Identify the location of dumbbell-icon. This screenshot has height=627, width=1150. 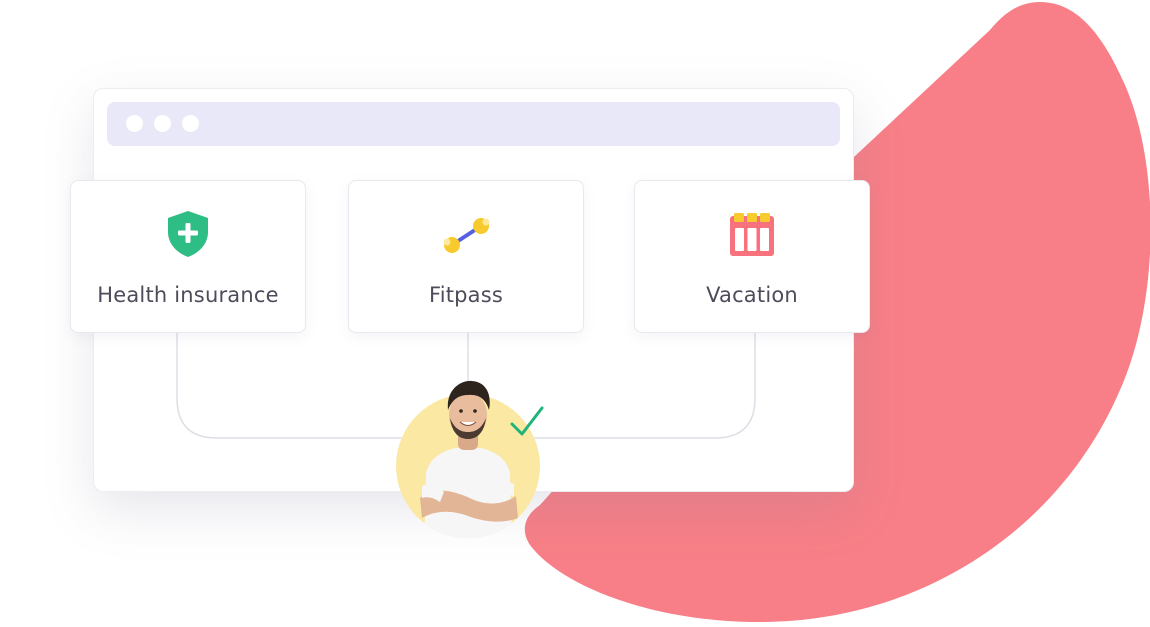
(466, 235).